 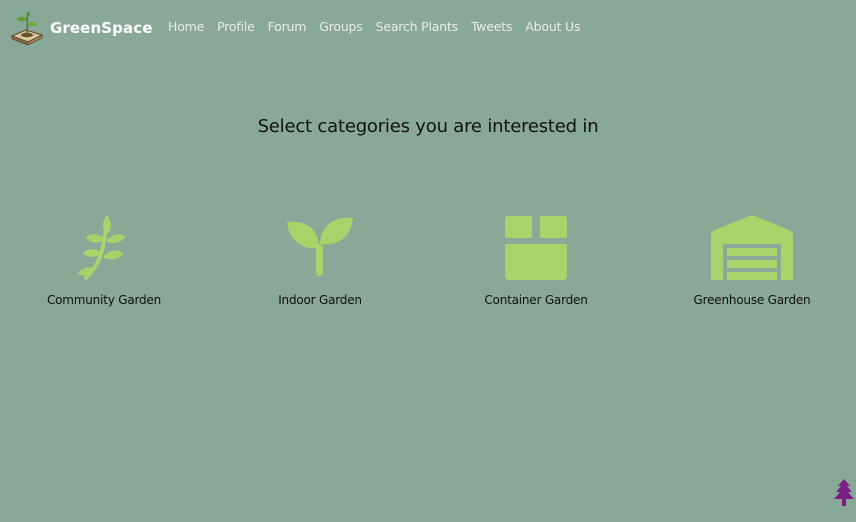 What do you see at coordinates (320, 246) in the screenshot?
I see `seedling-icon` at bounding box center [320, 246].